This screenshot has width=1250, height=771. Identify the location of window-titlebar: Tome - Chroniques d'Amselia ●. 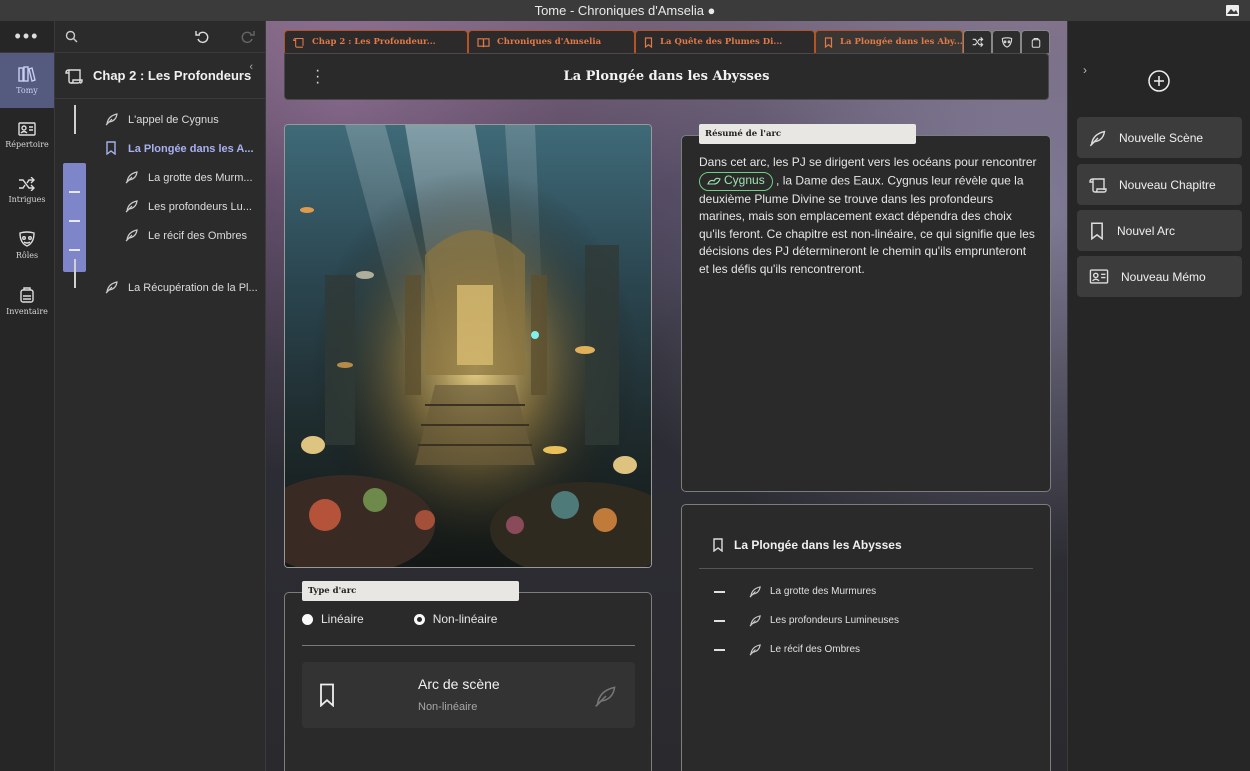
(625, 10).